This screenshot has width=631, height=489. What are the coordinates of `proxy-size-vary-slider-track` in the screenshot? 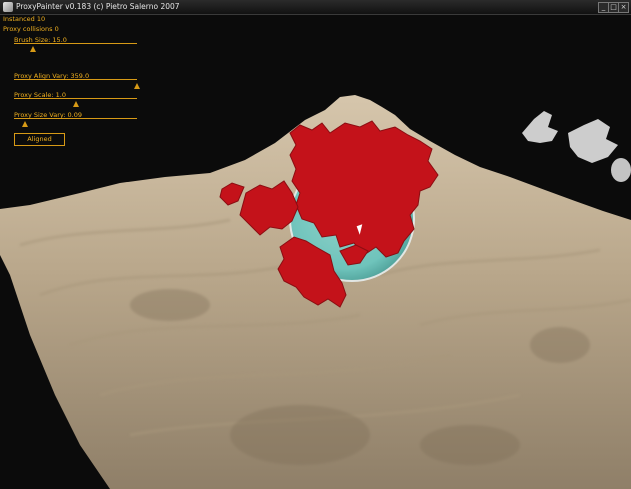 It's located at (75, 118).